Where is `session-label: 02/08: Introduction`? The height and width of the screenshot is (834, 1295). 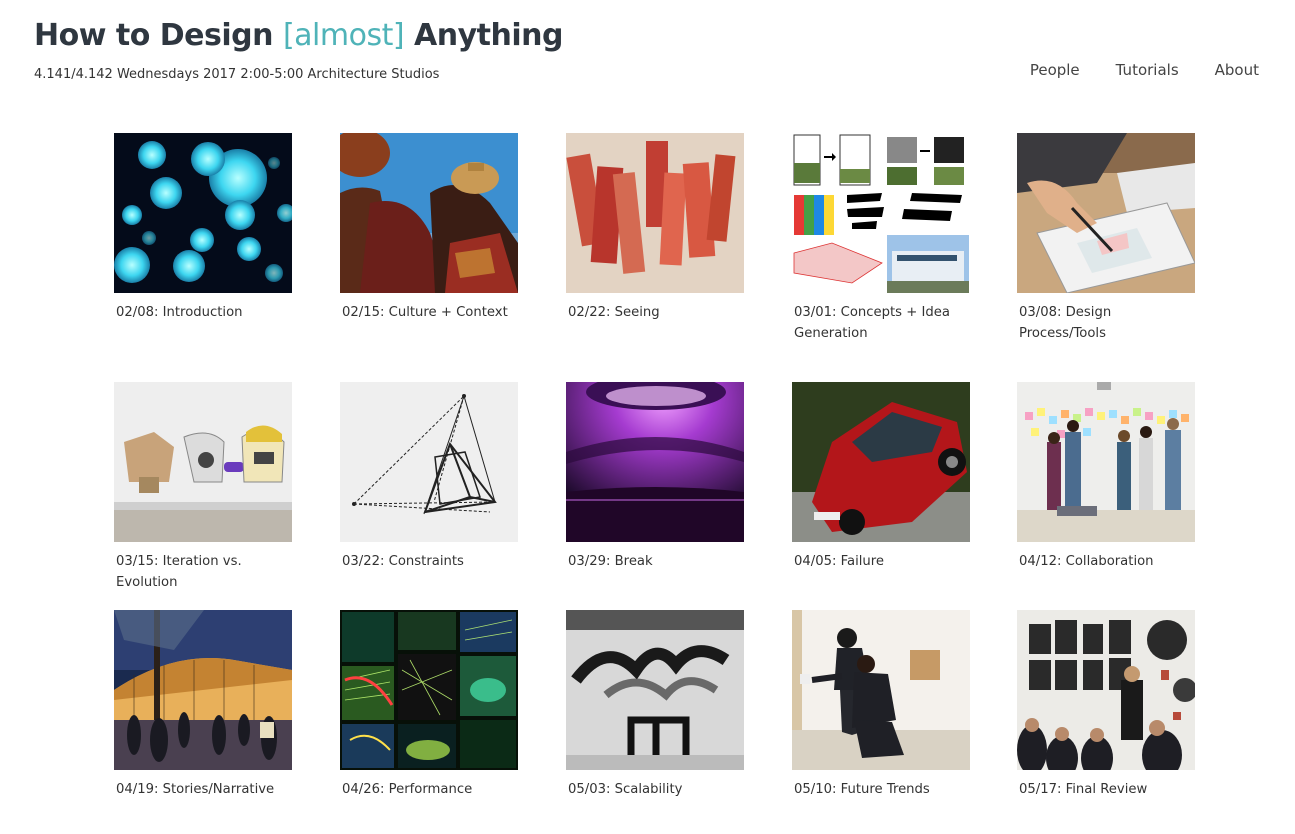 session-label: 02/08: Introduction is located at coordinates (179, 312).